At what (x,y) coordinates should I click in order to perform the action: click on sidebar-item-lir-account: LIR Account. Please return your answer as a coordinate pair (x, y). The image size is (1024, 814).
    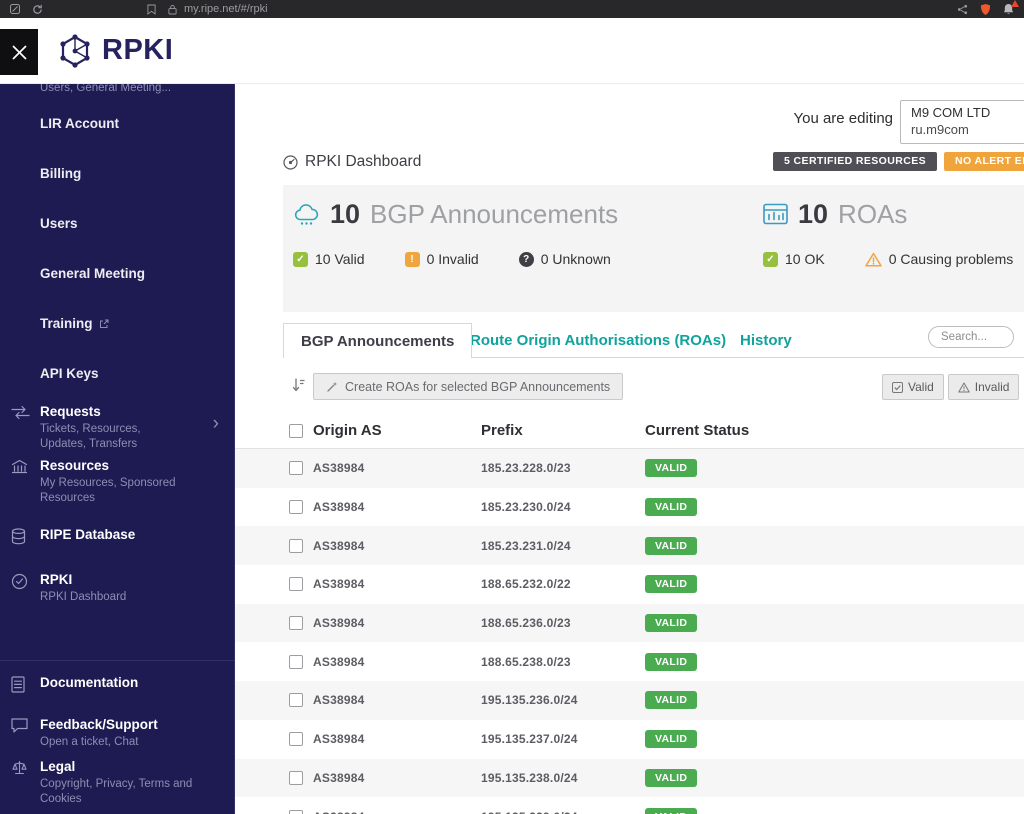
    Looking at the image, I should click on (79, 123).